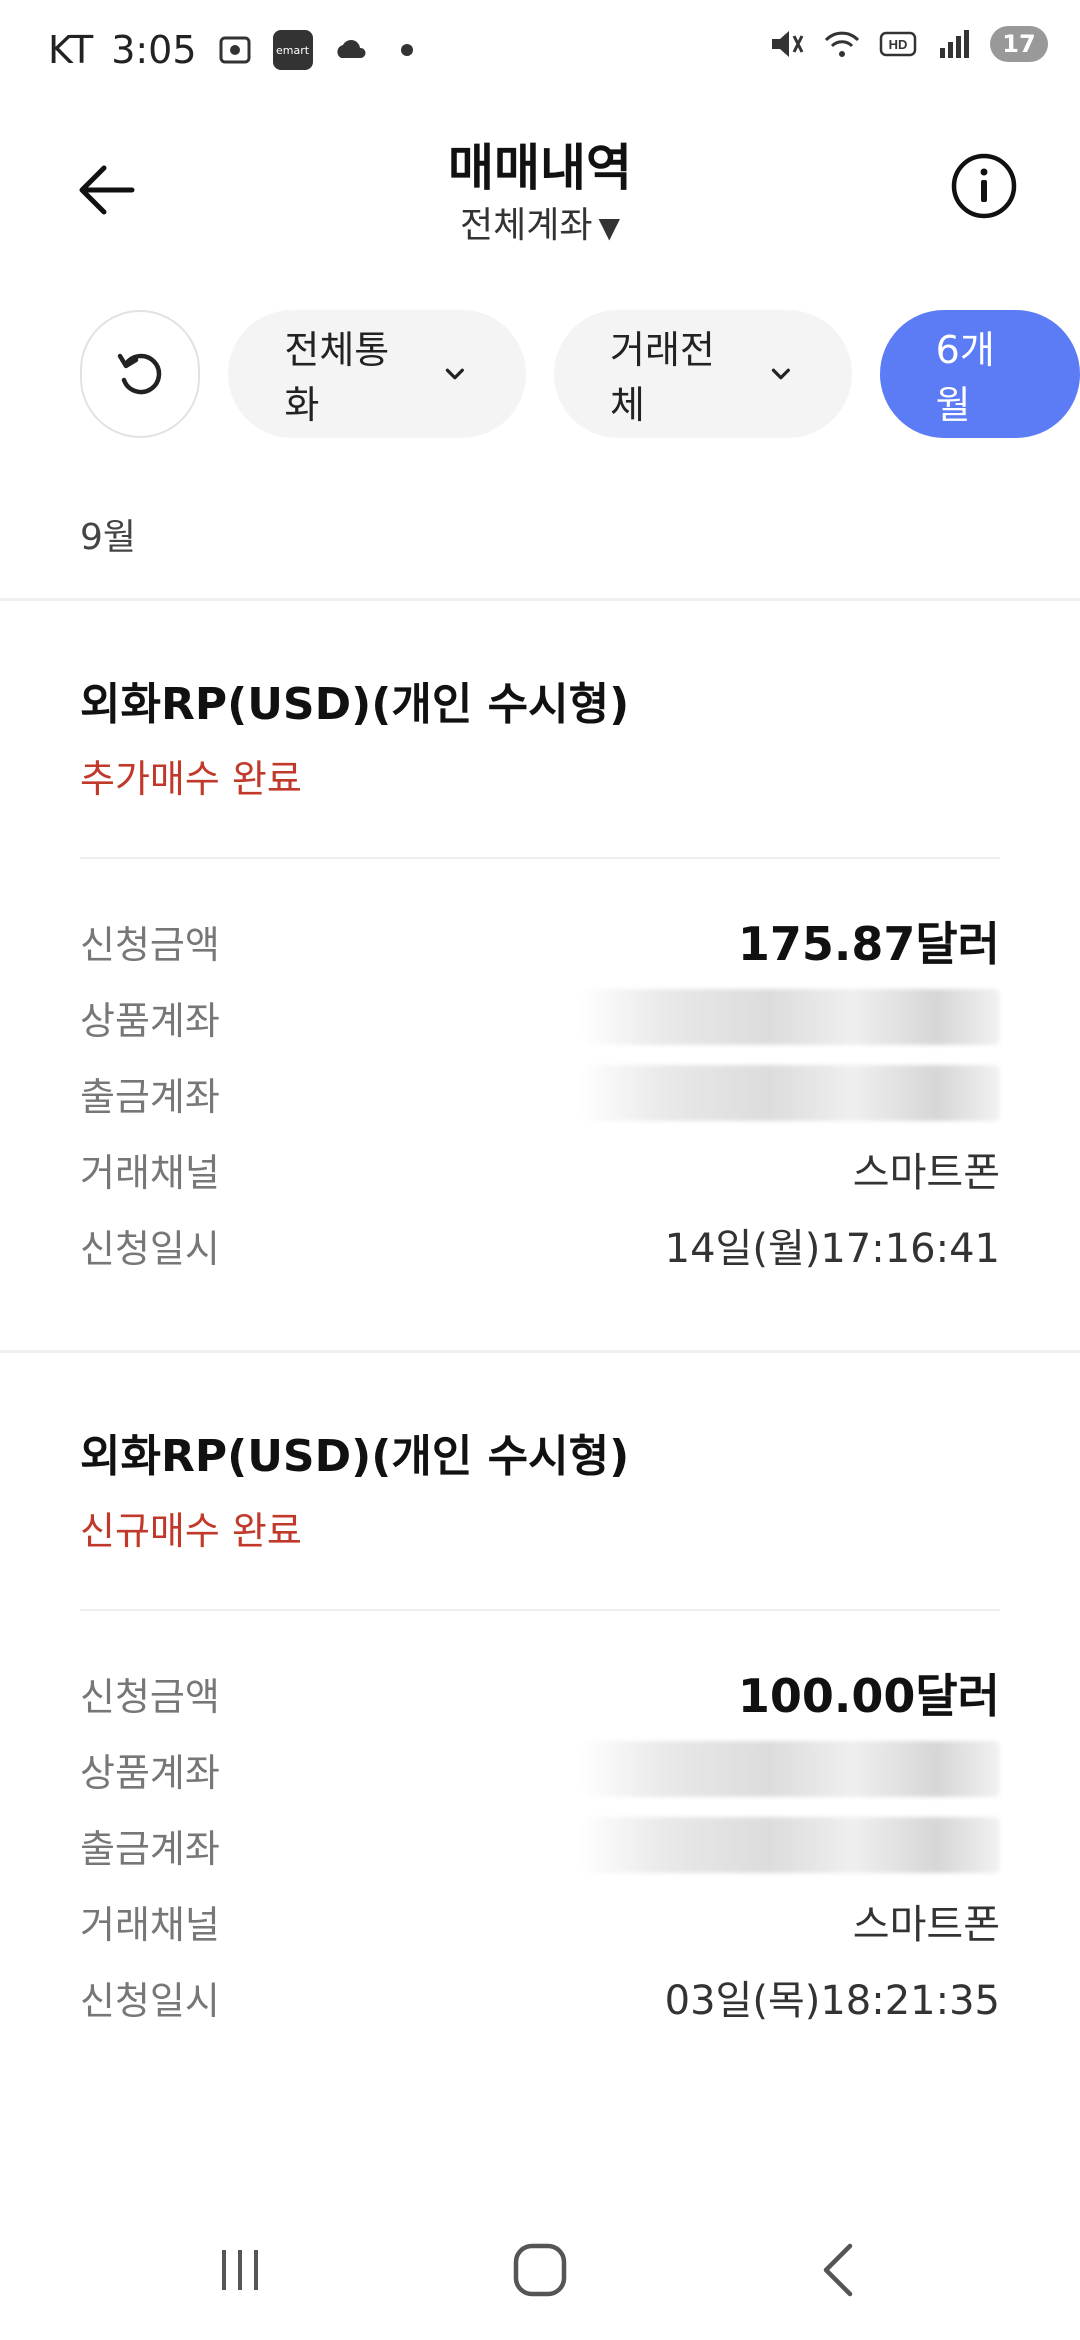 This screenshot has height=2340, width=1080. I want to click on wifi-icon, so click(842, 44).